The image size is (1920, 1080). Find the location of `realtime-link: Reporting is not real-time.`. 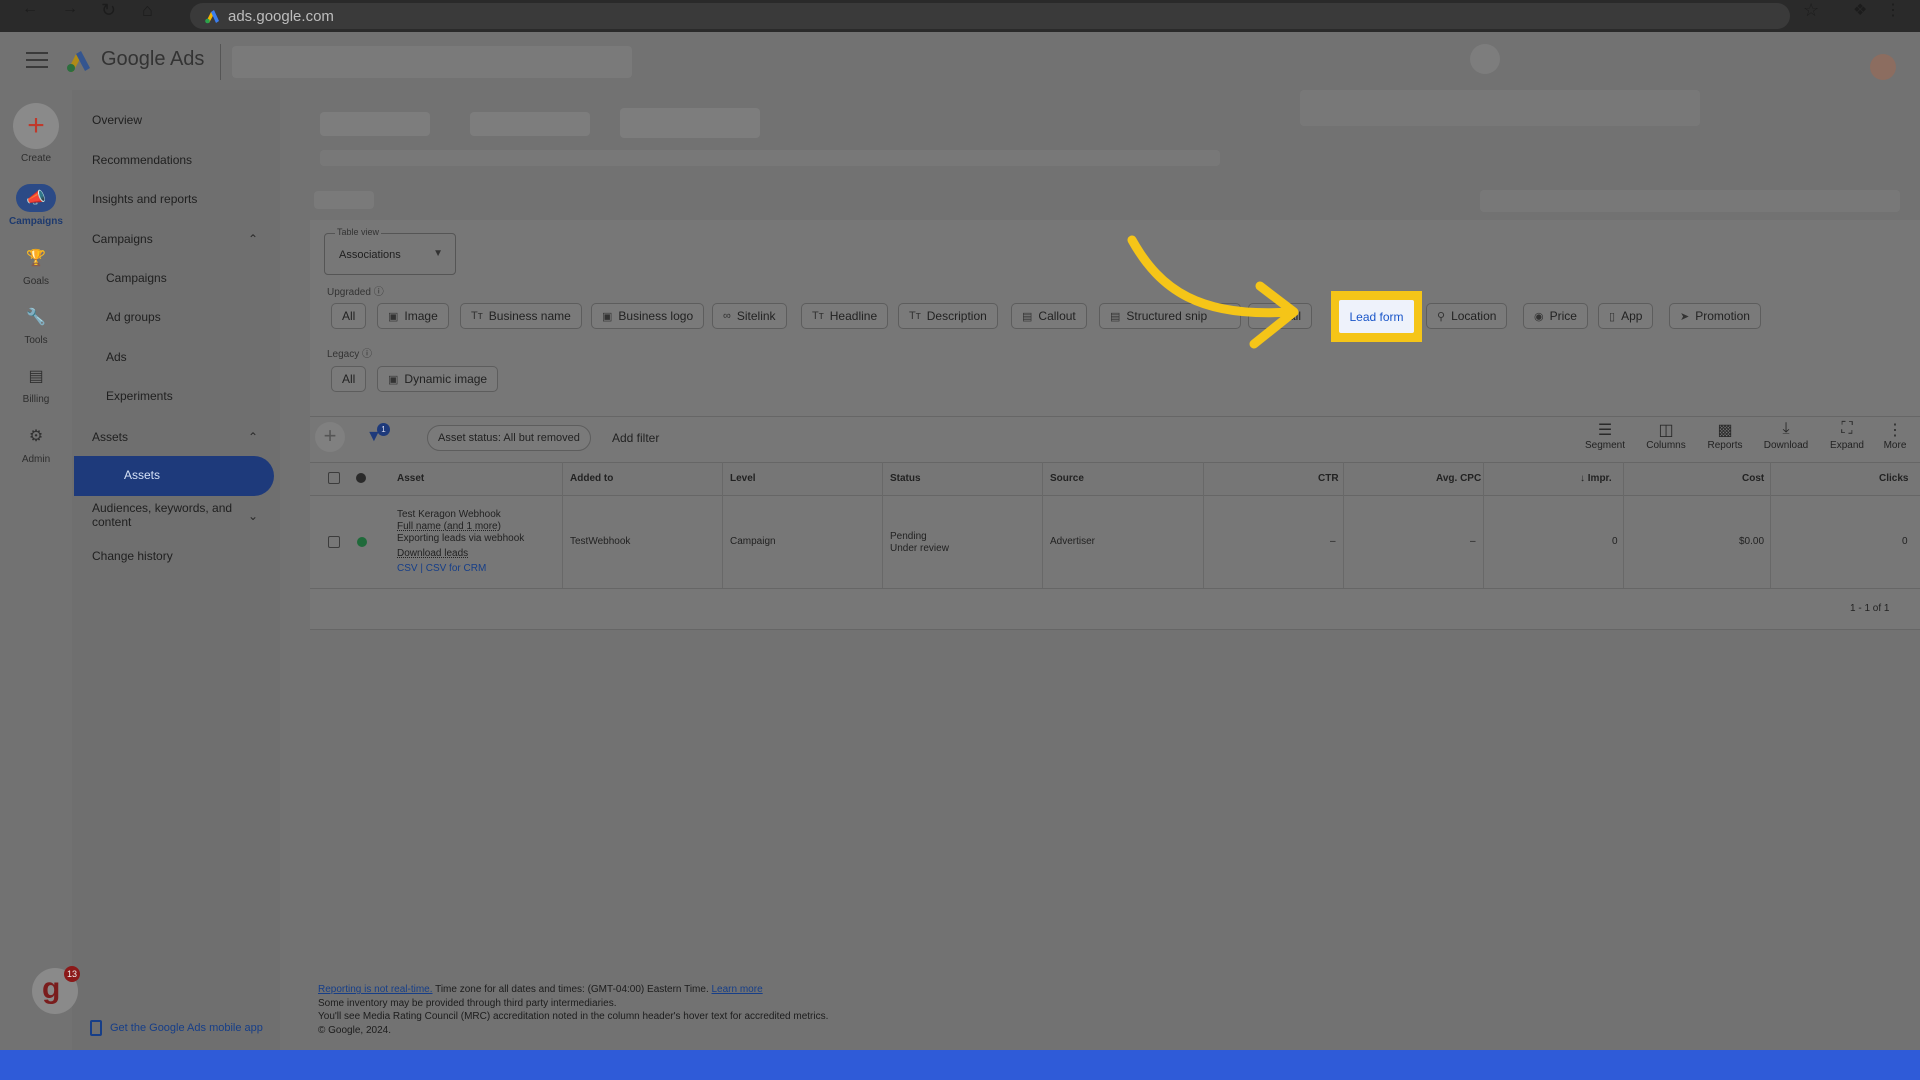

realtime-link: Reporting is not real-time. is located at coordinates (375, 989).